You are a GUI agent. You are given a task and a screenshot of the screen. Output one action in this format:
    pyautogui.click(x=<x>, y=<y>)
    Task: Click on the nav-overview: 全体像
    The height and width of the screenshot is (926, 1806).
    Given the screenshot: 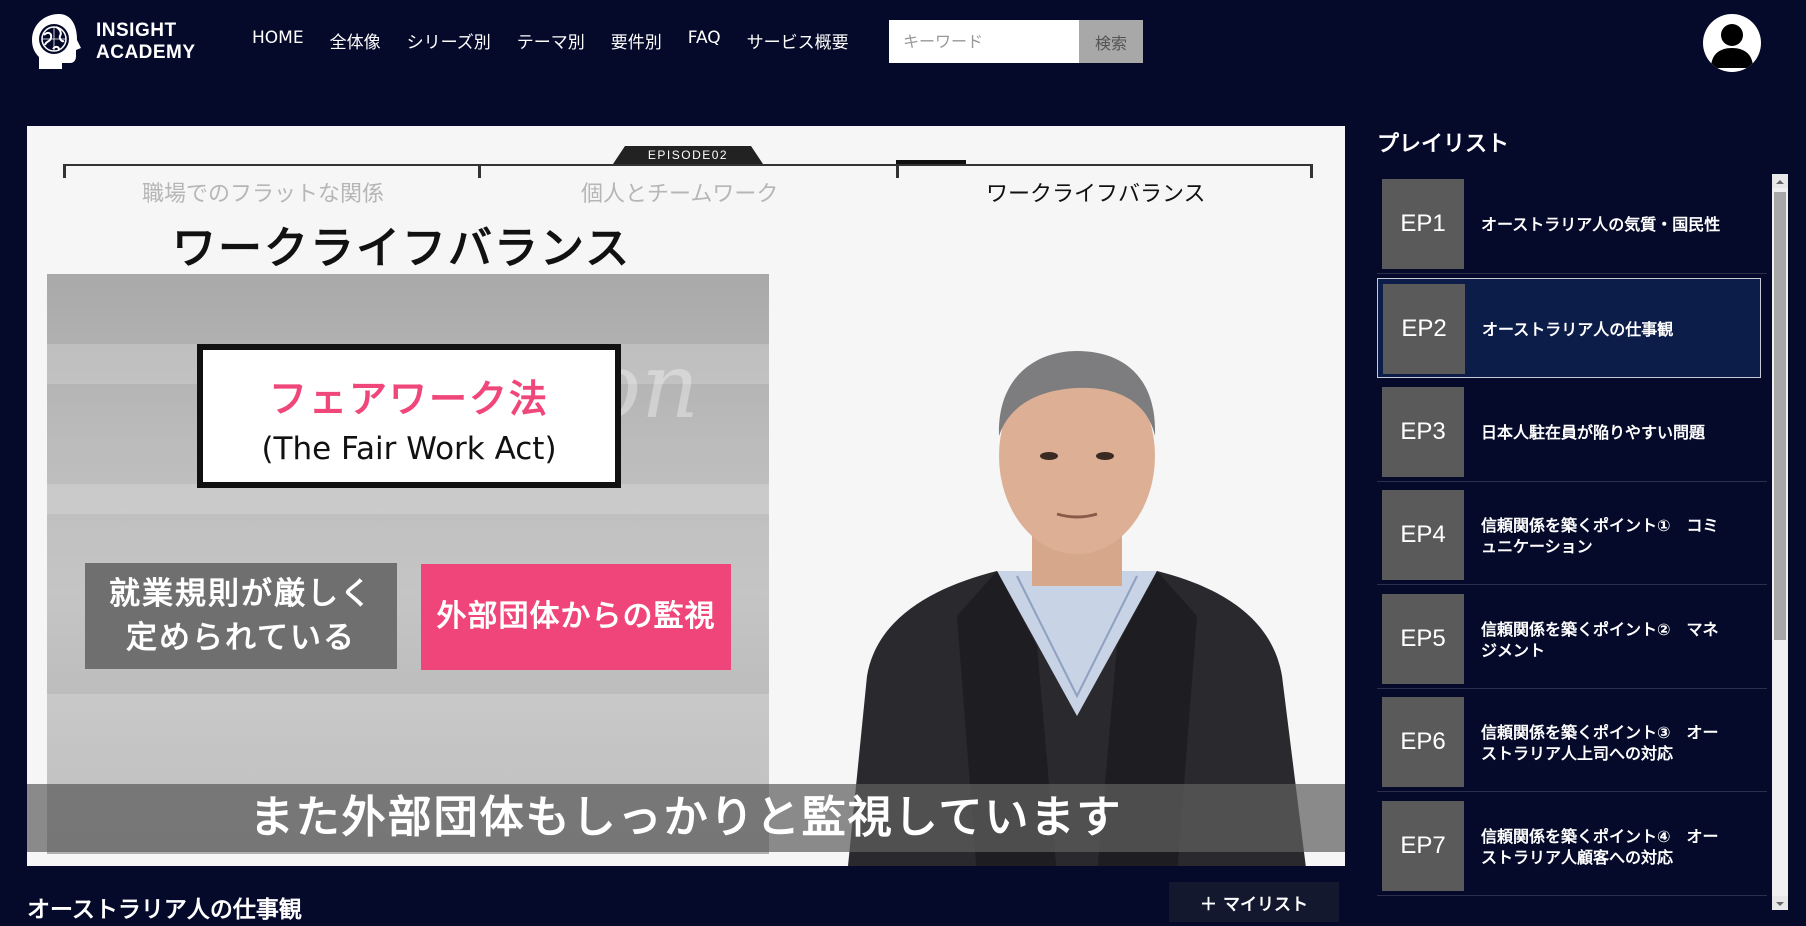 What is the action you would take?
    pyautogui.click(x=355, y=40)
    